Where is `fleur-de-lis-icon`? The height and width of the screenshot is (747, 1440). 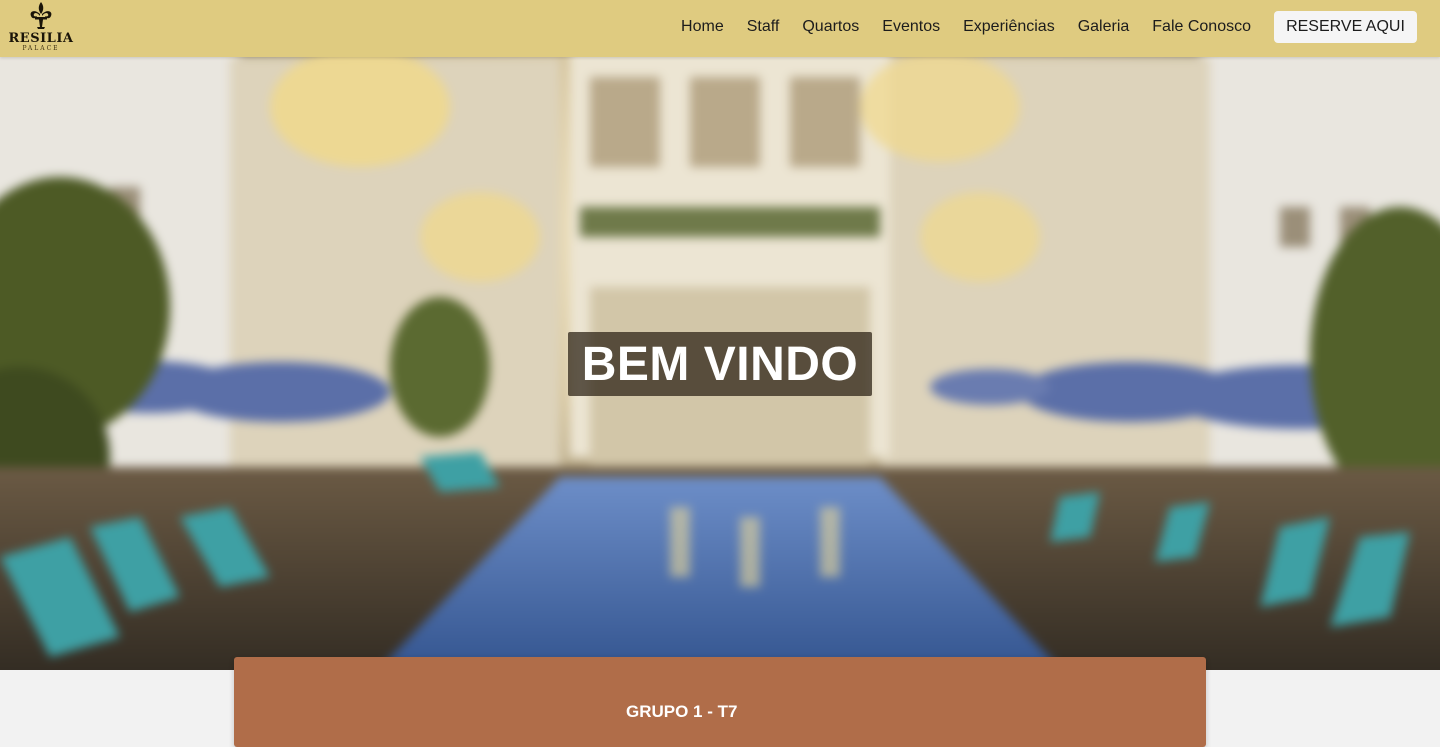 fleur-de-lis-icon is located at coordinates (41, 15).